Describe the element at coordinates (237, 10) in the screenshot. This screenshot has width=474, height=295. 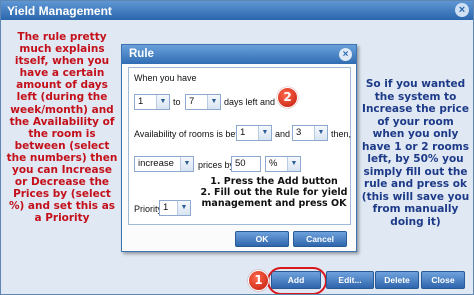
I see `window-titlebar: Yield Management ×` at that location.